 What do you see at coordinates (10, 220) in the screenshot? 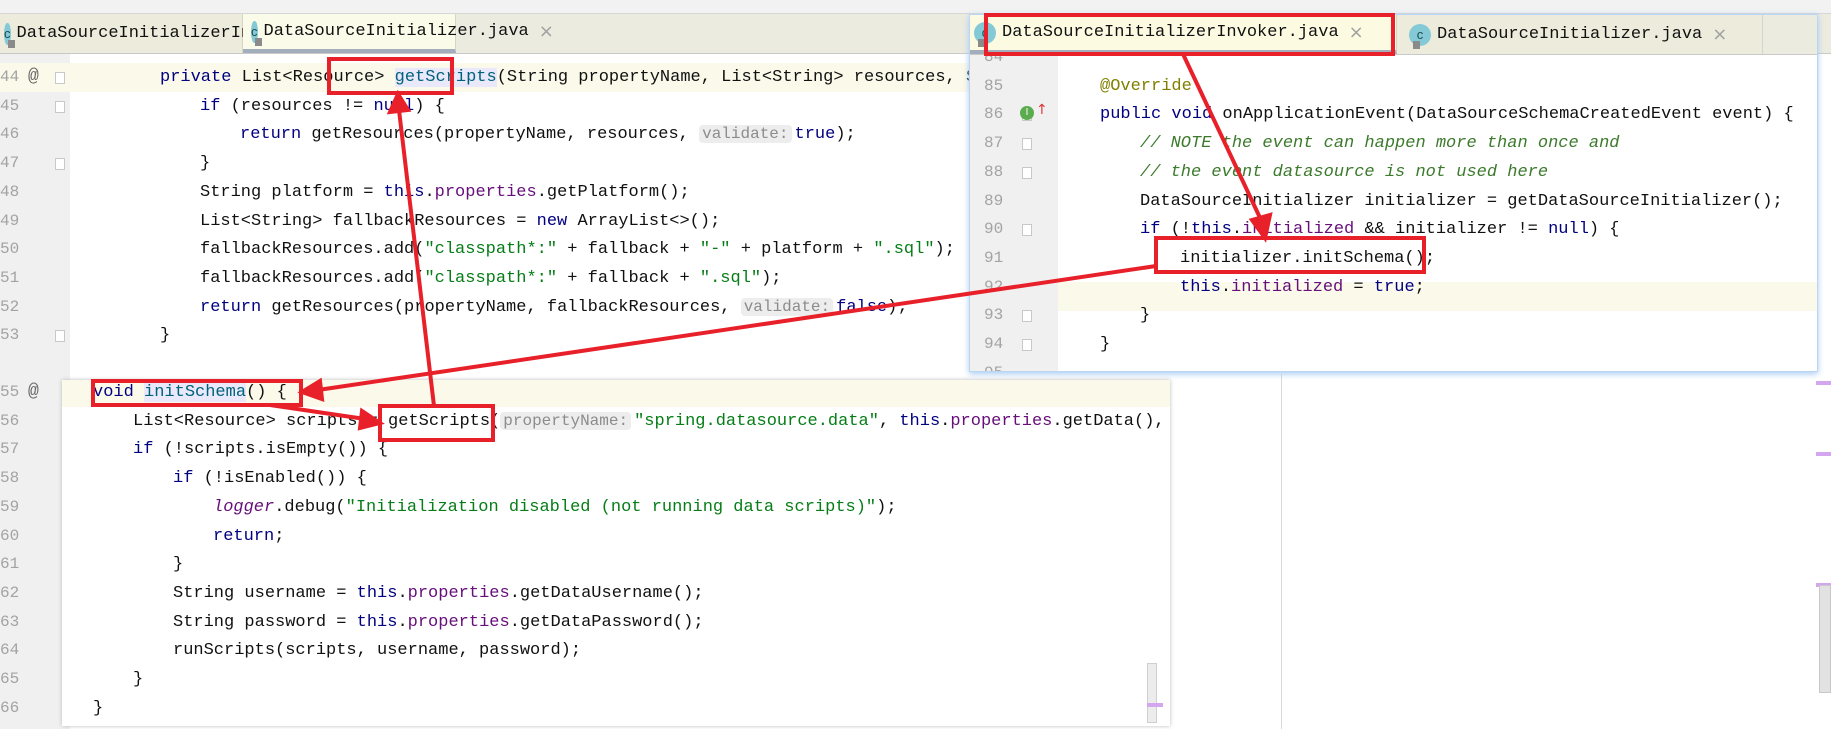
I see `line-number: 49` at bounding box center [10, 220].